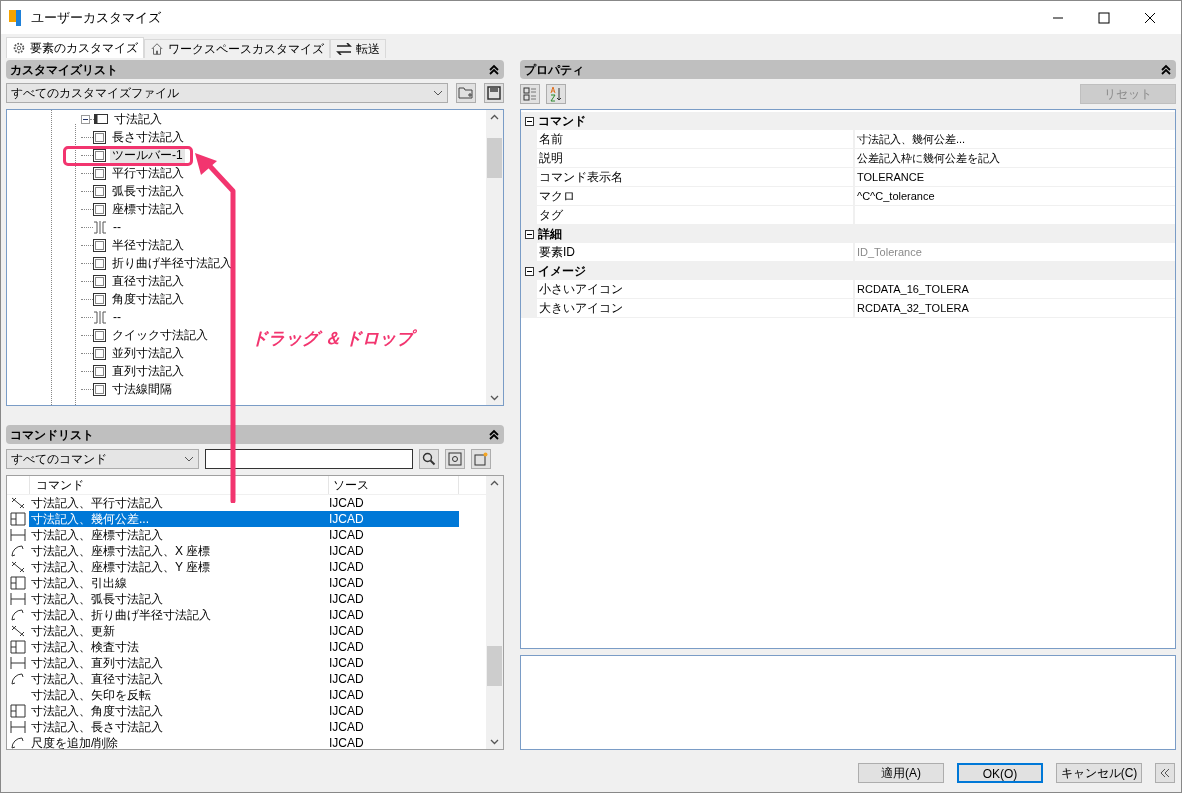 This screenshot has width=1182, height=793. What do you see at coordinates (244, 631) in the screenshot?
I see `table-row: 寸法記入、更新 IJCAD` at bounding box center [244, 631].